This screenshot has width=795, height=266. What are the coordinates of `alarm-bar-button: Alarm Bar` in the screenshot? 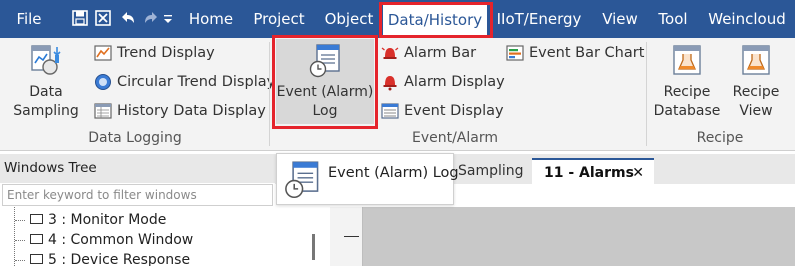 It's located at (428, 53).